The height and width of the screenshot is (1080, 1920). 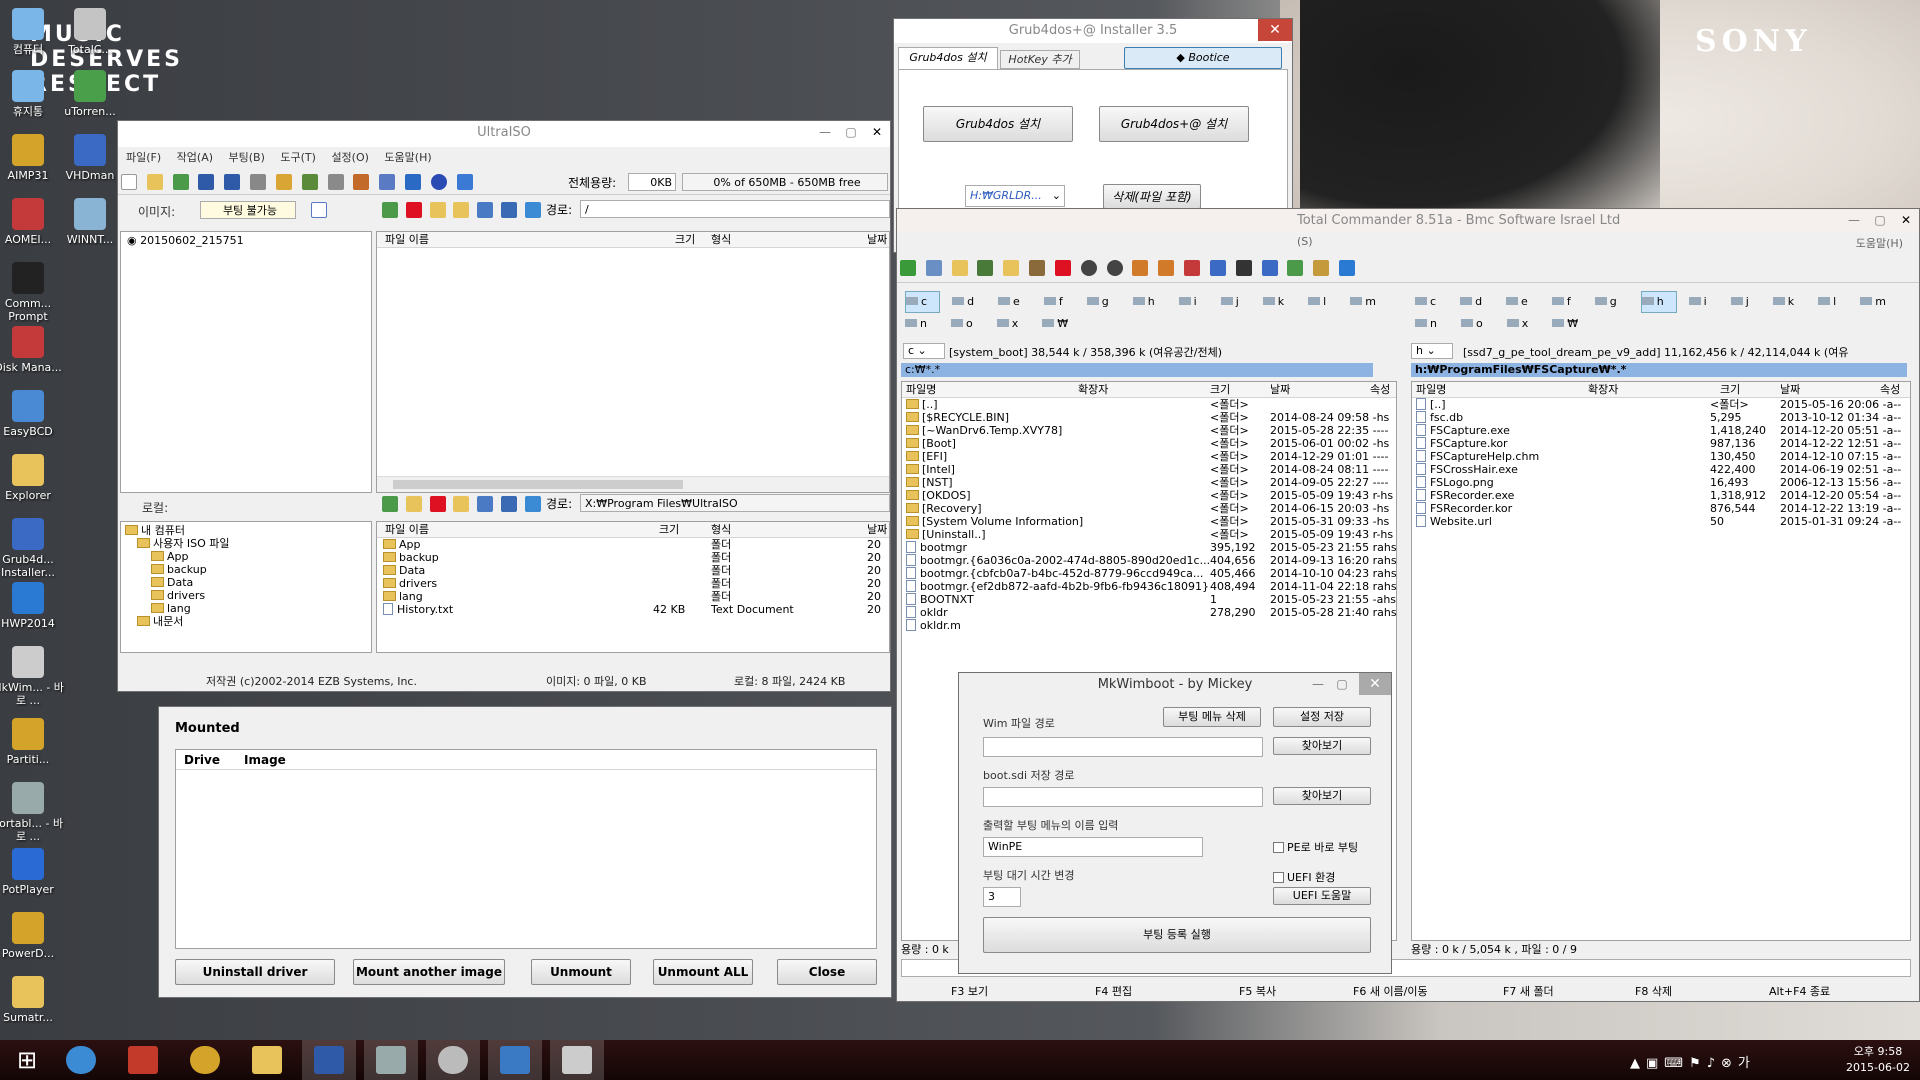 I want to click on full-view-icon, so click(x=959, y=268).